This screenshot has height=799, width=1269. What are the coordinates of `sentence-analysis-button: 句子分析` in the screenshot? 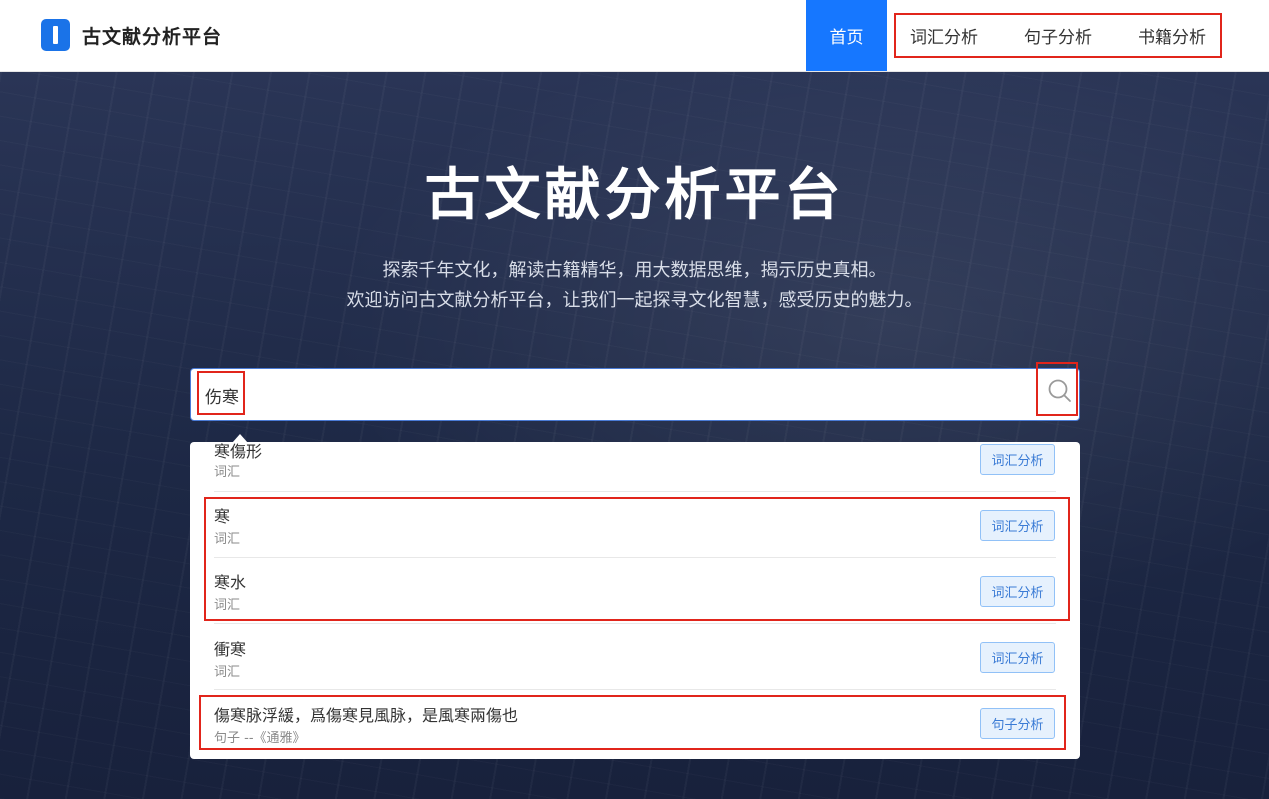 It's located at (1017, 723).